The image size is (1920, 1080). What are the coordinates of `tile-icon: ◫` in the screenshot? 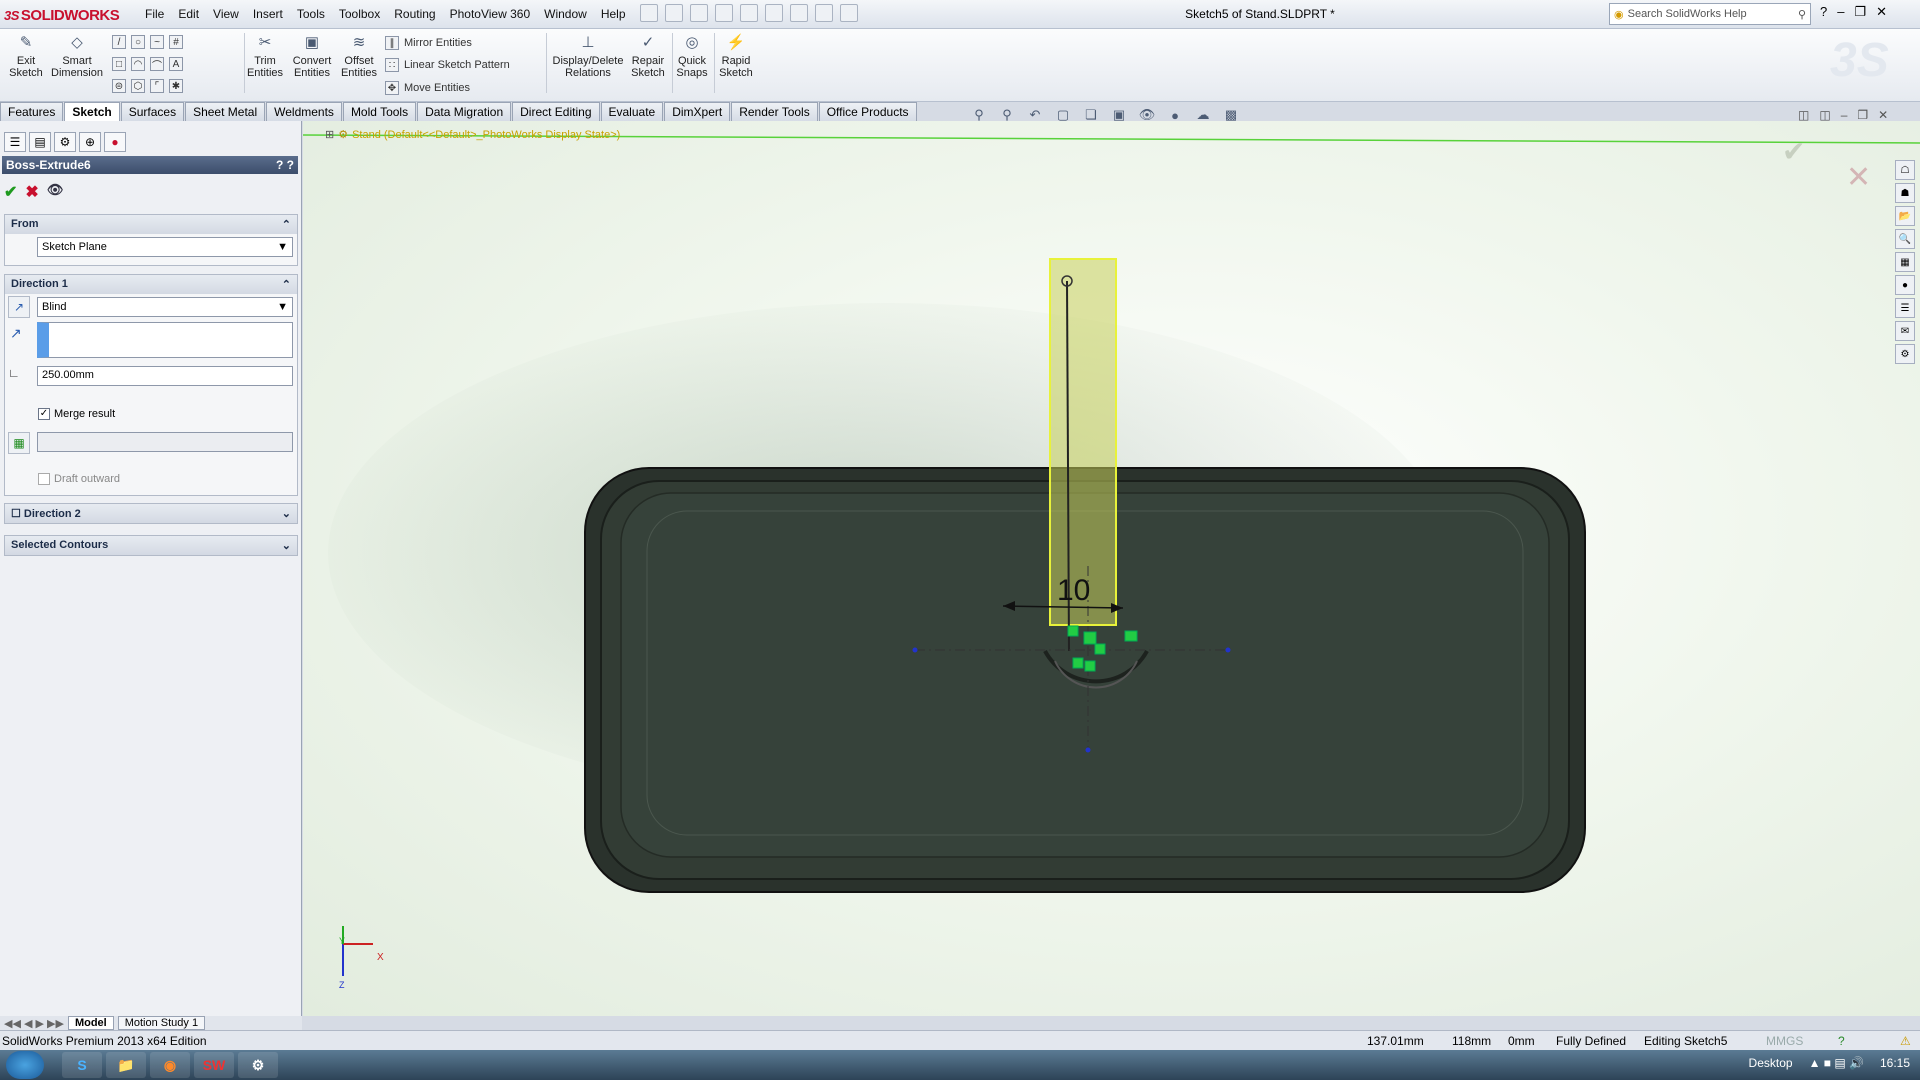 It's located at (1803, 115).